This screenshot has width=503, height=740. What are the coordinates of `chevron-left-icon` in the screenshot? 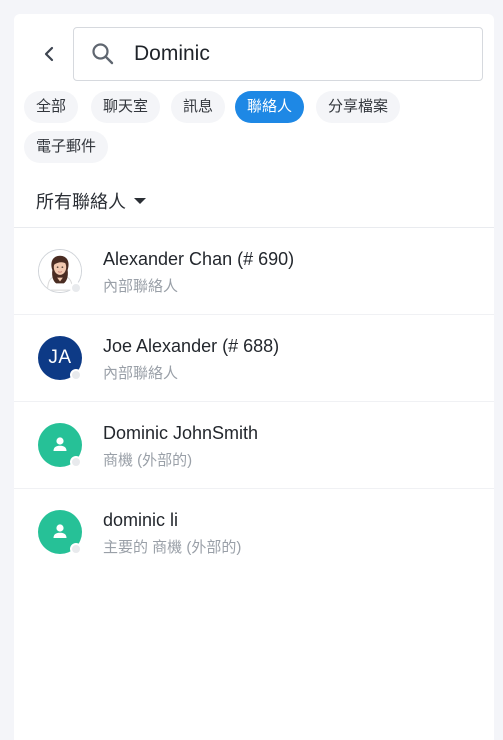 It's located at (49, 54).